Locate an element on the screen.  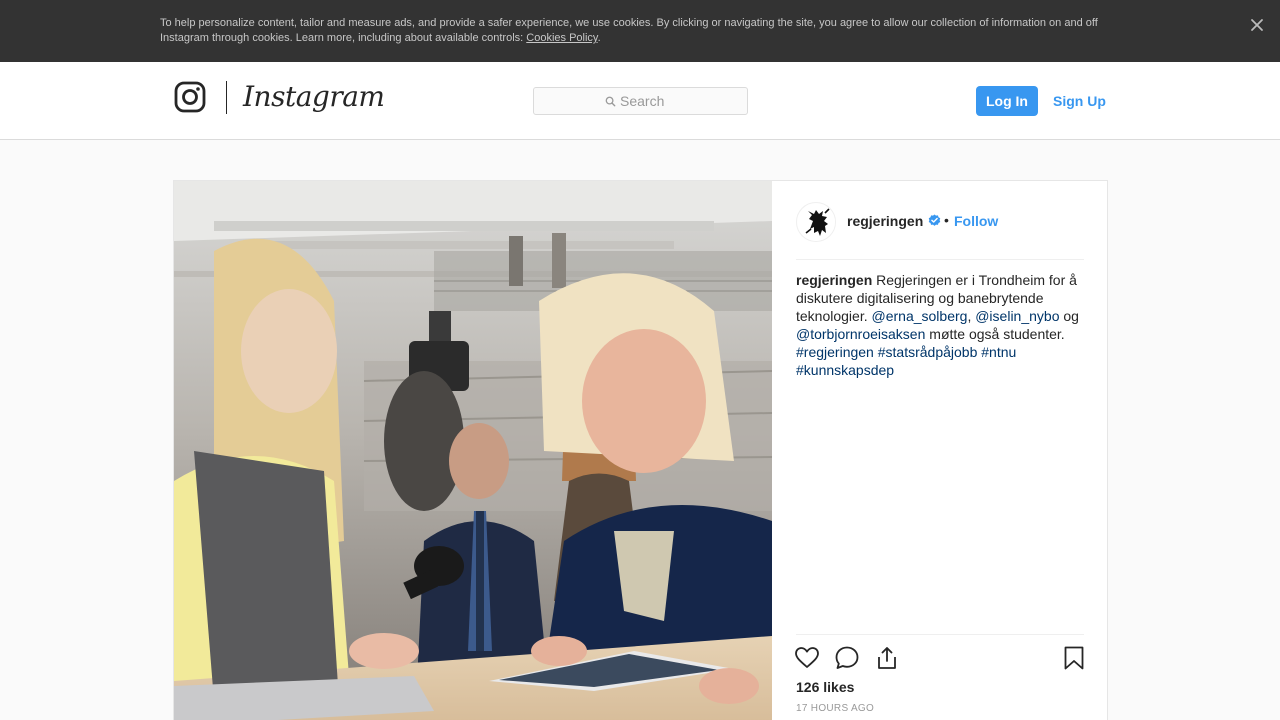
likes-count: 126 likes is located at coordinates (825, 687).